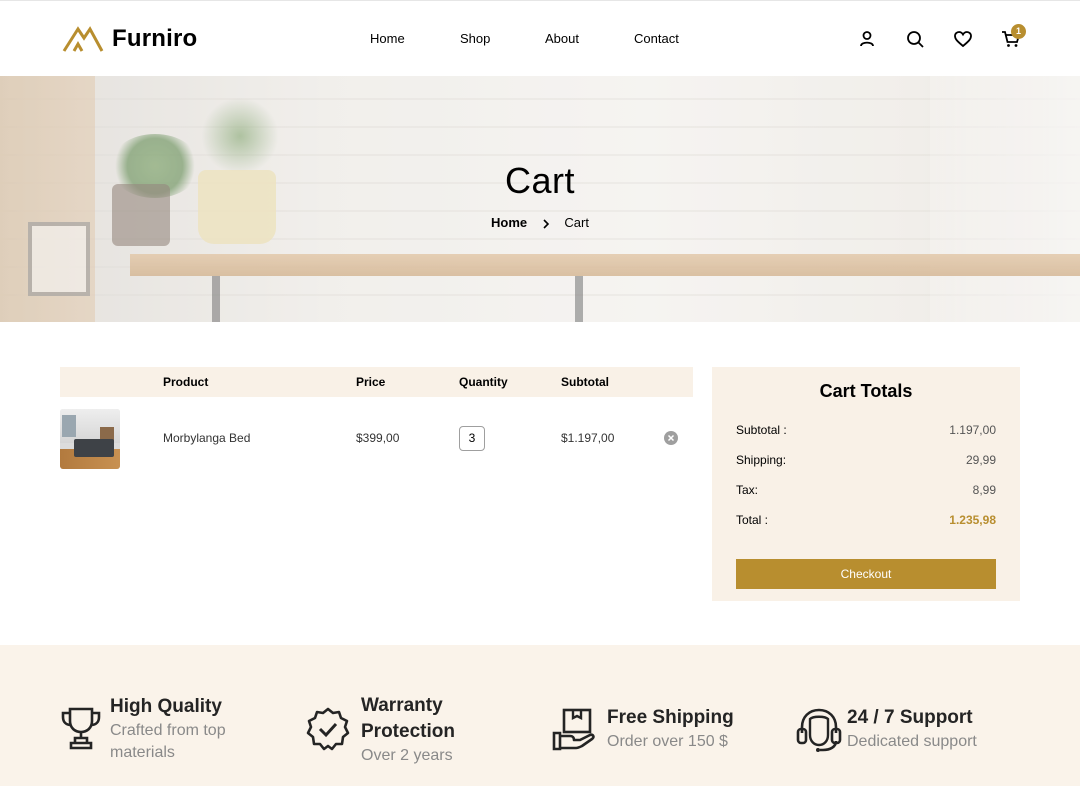 This screenshot has height=786, width=1080. Describe the element at coordinates (90, 439) in the screenshot. I see `product-thumbnail` at that location.